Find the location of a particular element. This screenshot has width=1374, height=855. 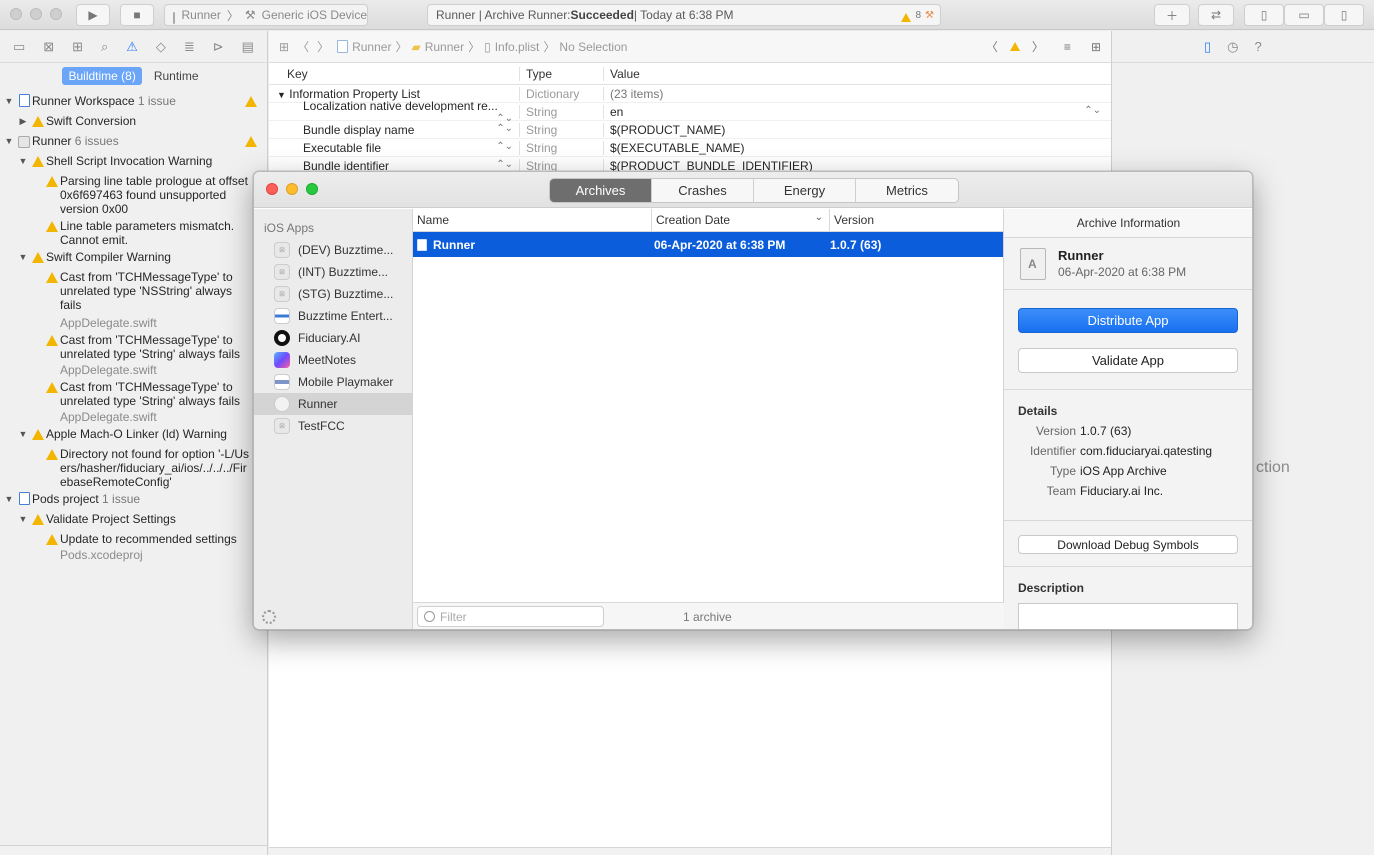

popup-chevron-icon: ⌃⌄ is located at coordinates (1092, 110).